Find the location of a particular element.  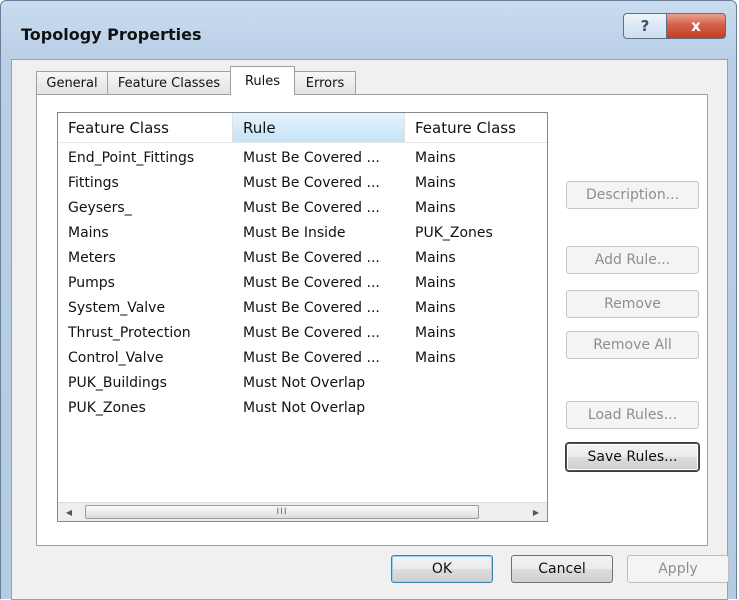

close-icon: x is located at coordinates (696, 26).